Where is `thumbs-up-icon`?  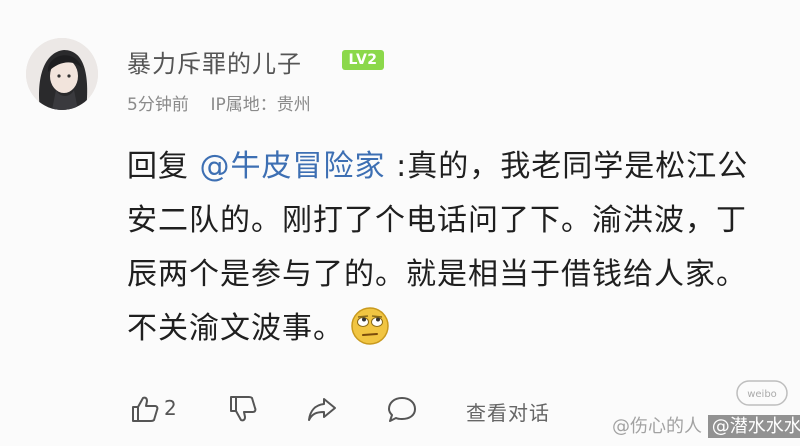 thumbs-up-icon is located at coordinates (145, 409).